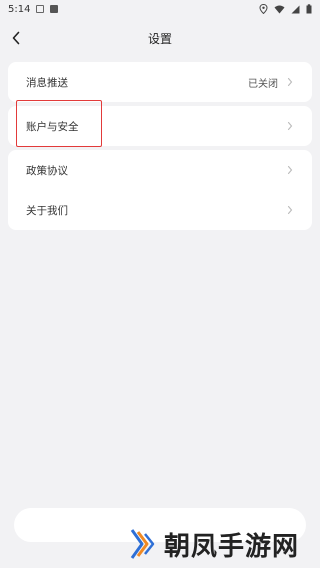 The image size is (320, 568). What do you see at coordinates (160, 9) in the screenshot?
I see `status-bar: 5:14` at bounding box center [160, 9].